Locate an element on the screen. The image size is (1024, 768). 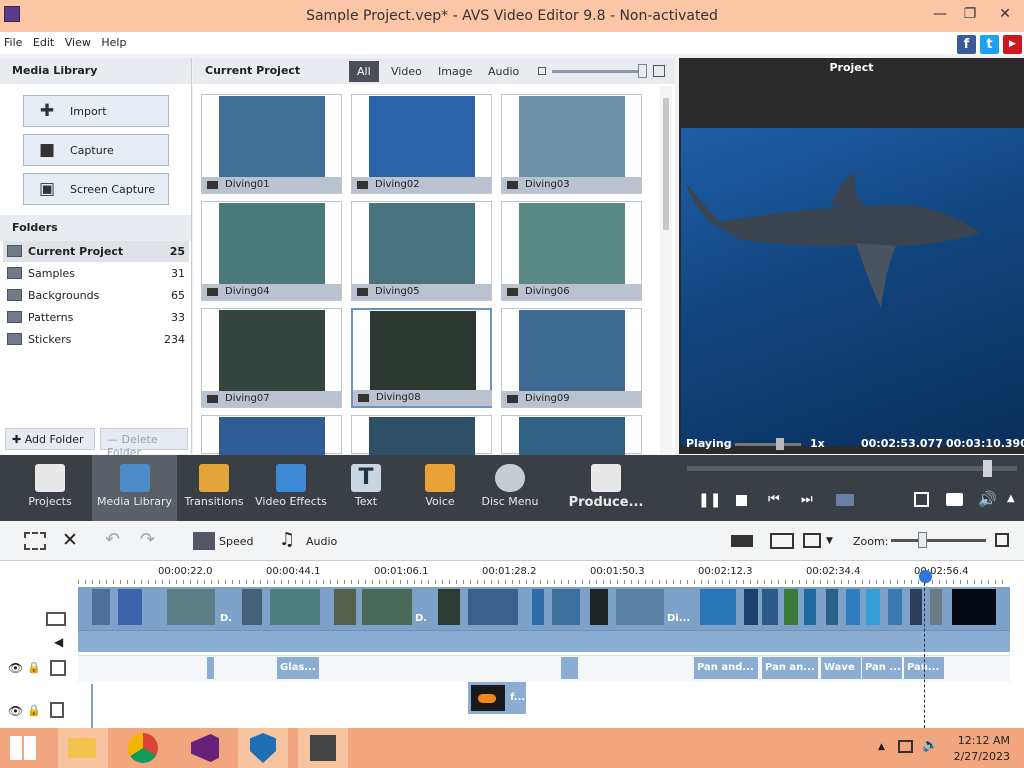
youtube-icon: ▶ is located at coordinates (1012, 44).